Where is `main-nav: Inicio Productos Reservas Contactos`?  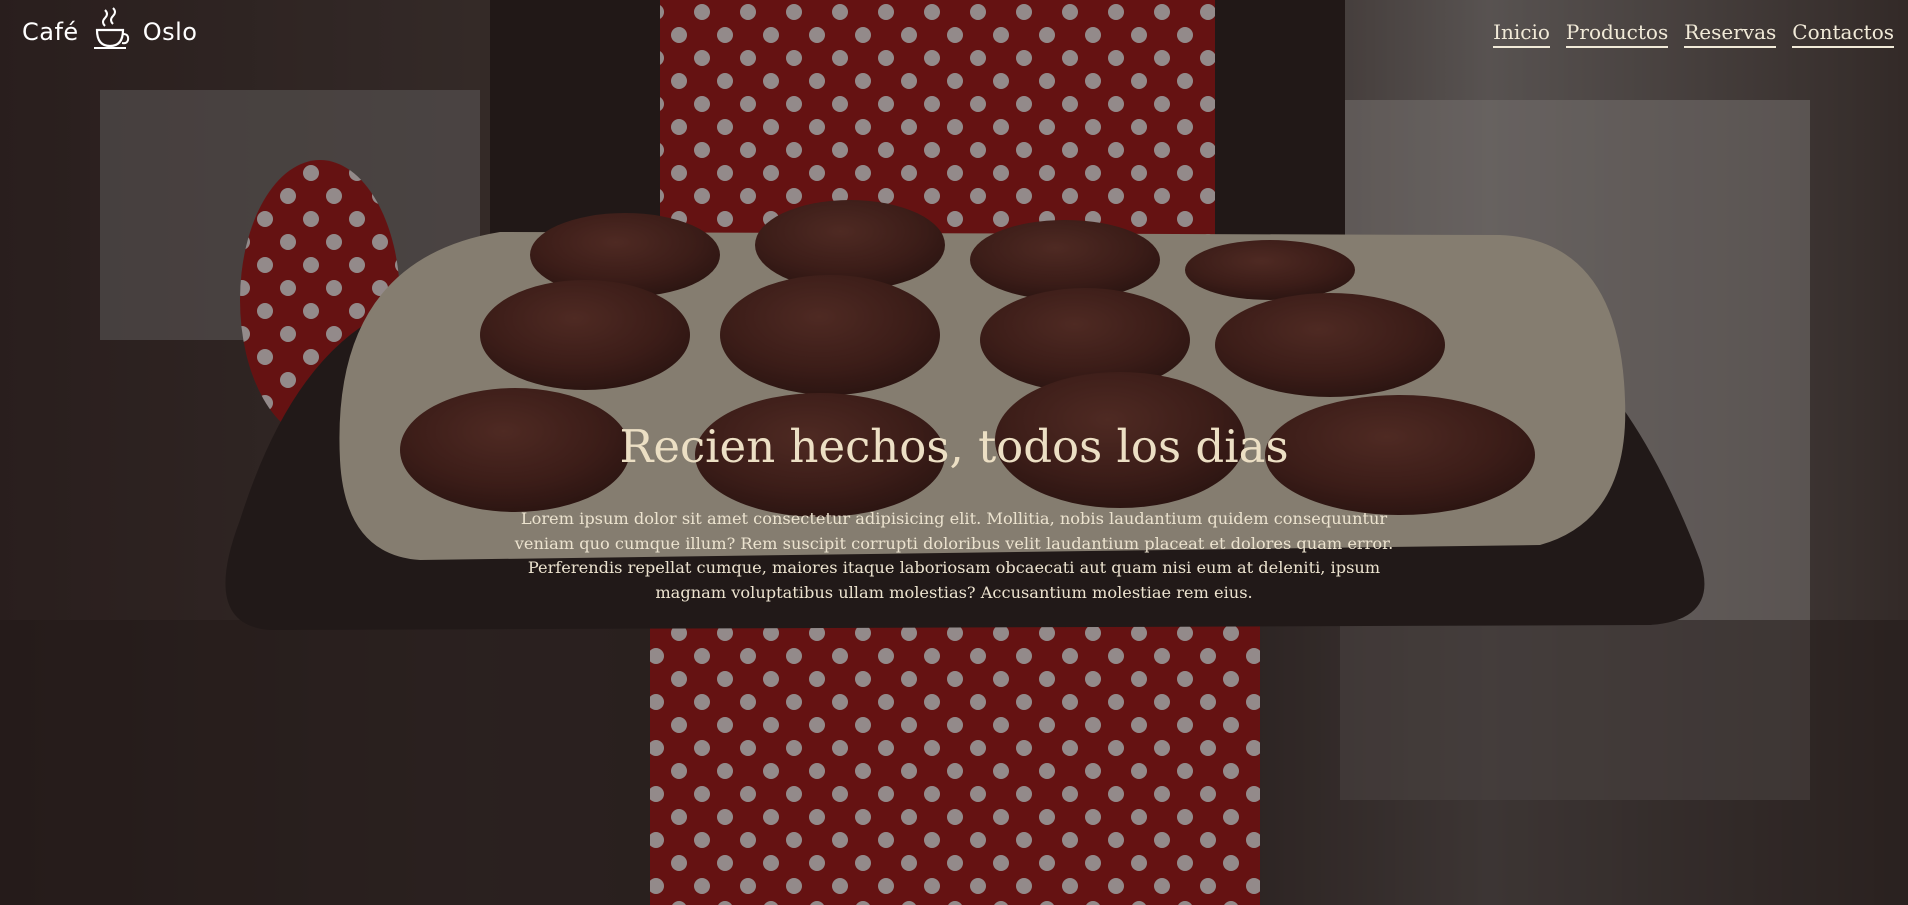
main-nav: Inicio Productos Reservas Contactos is located at coordinates (1693, 34).